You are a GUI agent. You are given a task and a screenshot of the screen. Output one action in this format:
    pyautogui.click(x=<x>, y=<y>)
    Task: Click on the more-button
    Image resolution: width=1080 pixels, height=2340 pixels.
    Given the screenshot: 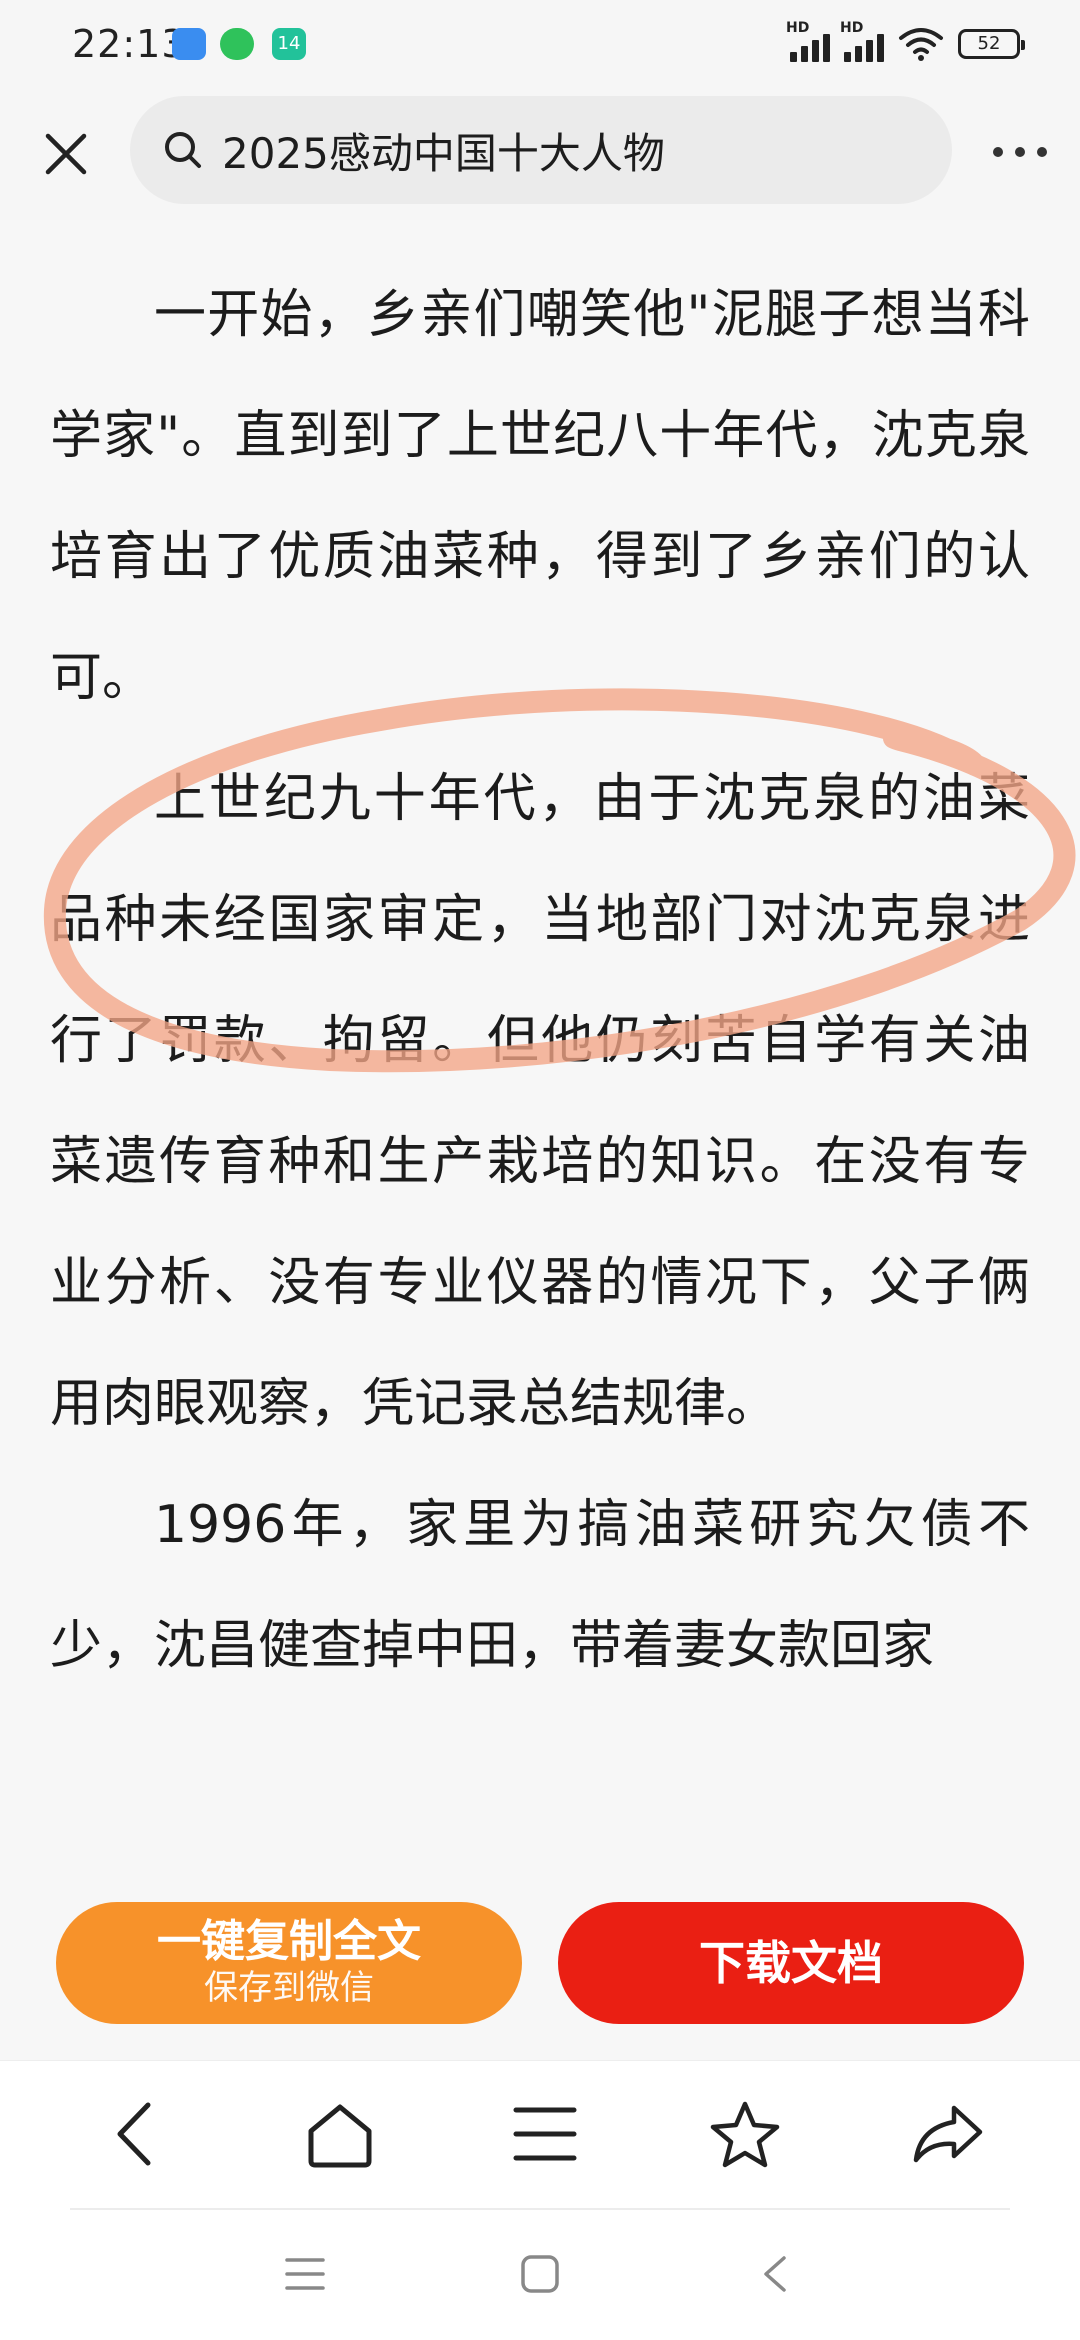 What is the action you would take?
    pyautogui.click(x=1020, y=152)
    